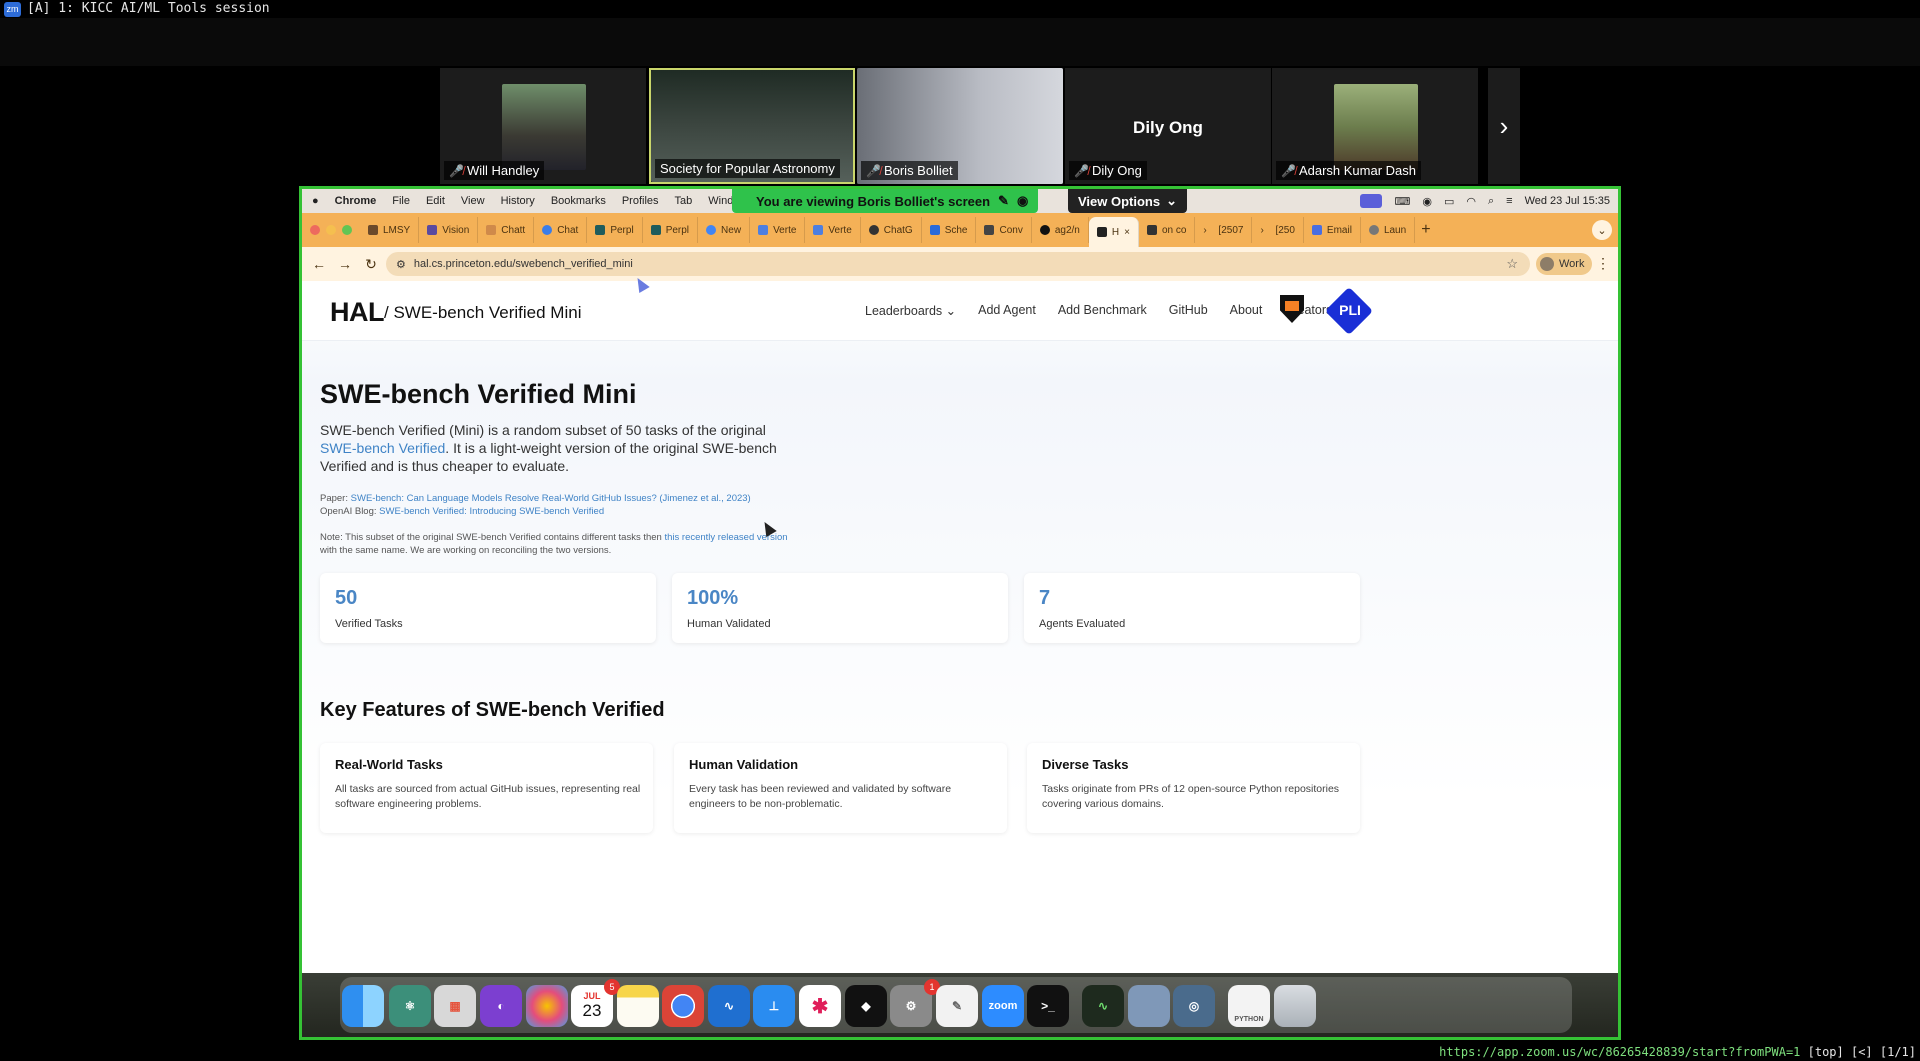 Image resolution: width=1920 pixels, height=1061 pixels. Describe the element at coordinates (1003, 200) in the screenshot. I see `pointer-icon: ✎` at that location.